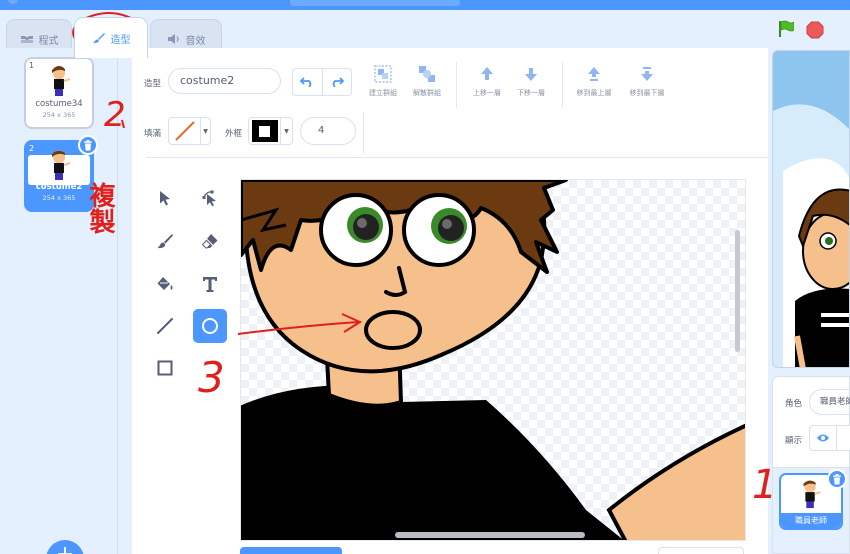 This screenshot has height=554, width=850. Describe the element at coordinates (13, 2) in the screenshot. I see `menu-logo` at that location.